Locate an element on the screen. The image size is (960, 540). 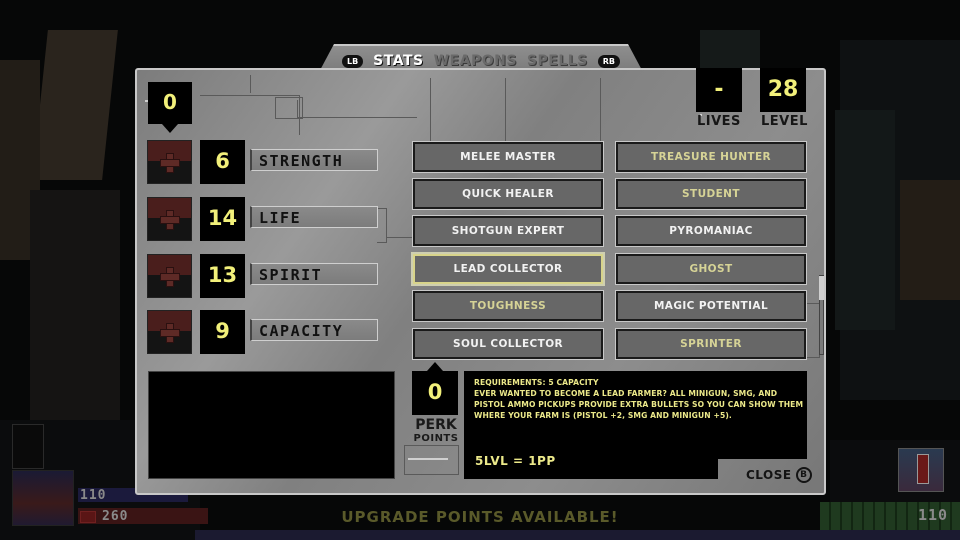
perk-label: SPRINTER is located at coordinates (711, 344).